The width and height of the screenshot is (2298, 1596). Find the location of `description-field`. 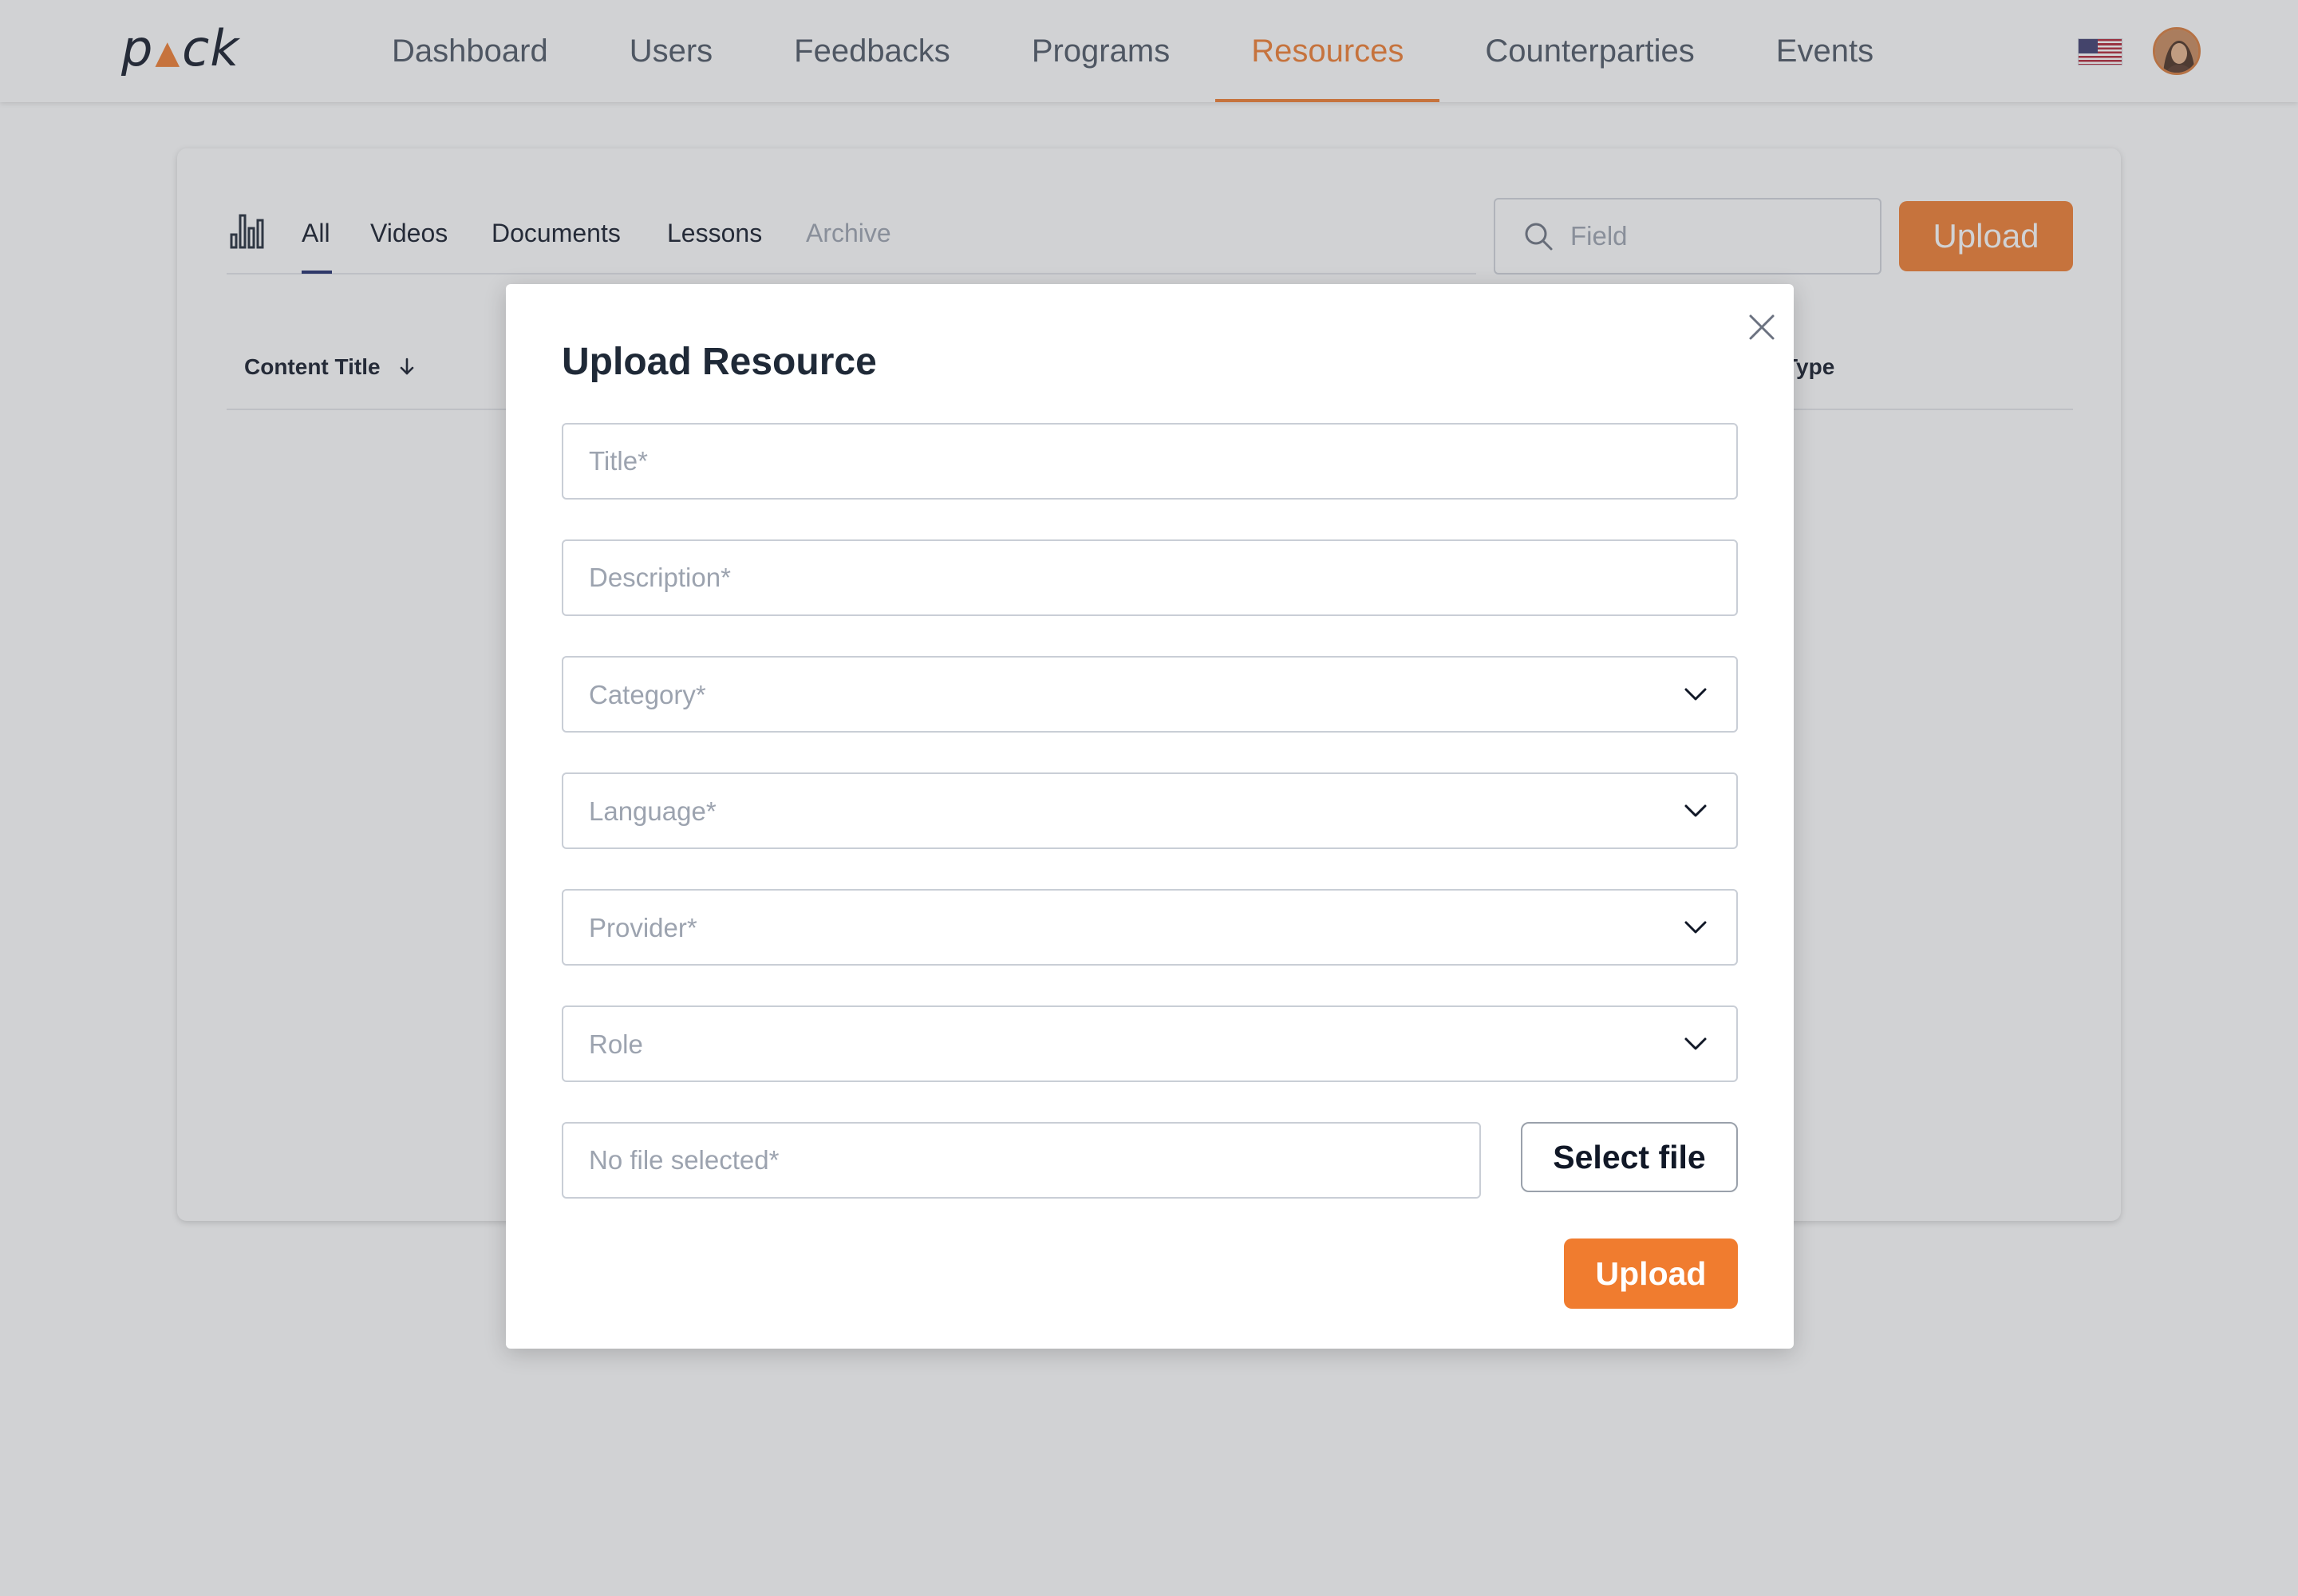

description-field is located at coordinates (1150, 577).